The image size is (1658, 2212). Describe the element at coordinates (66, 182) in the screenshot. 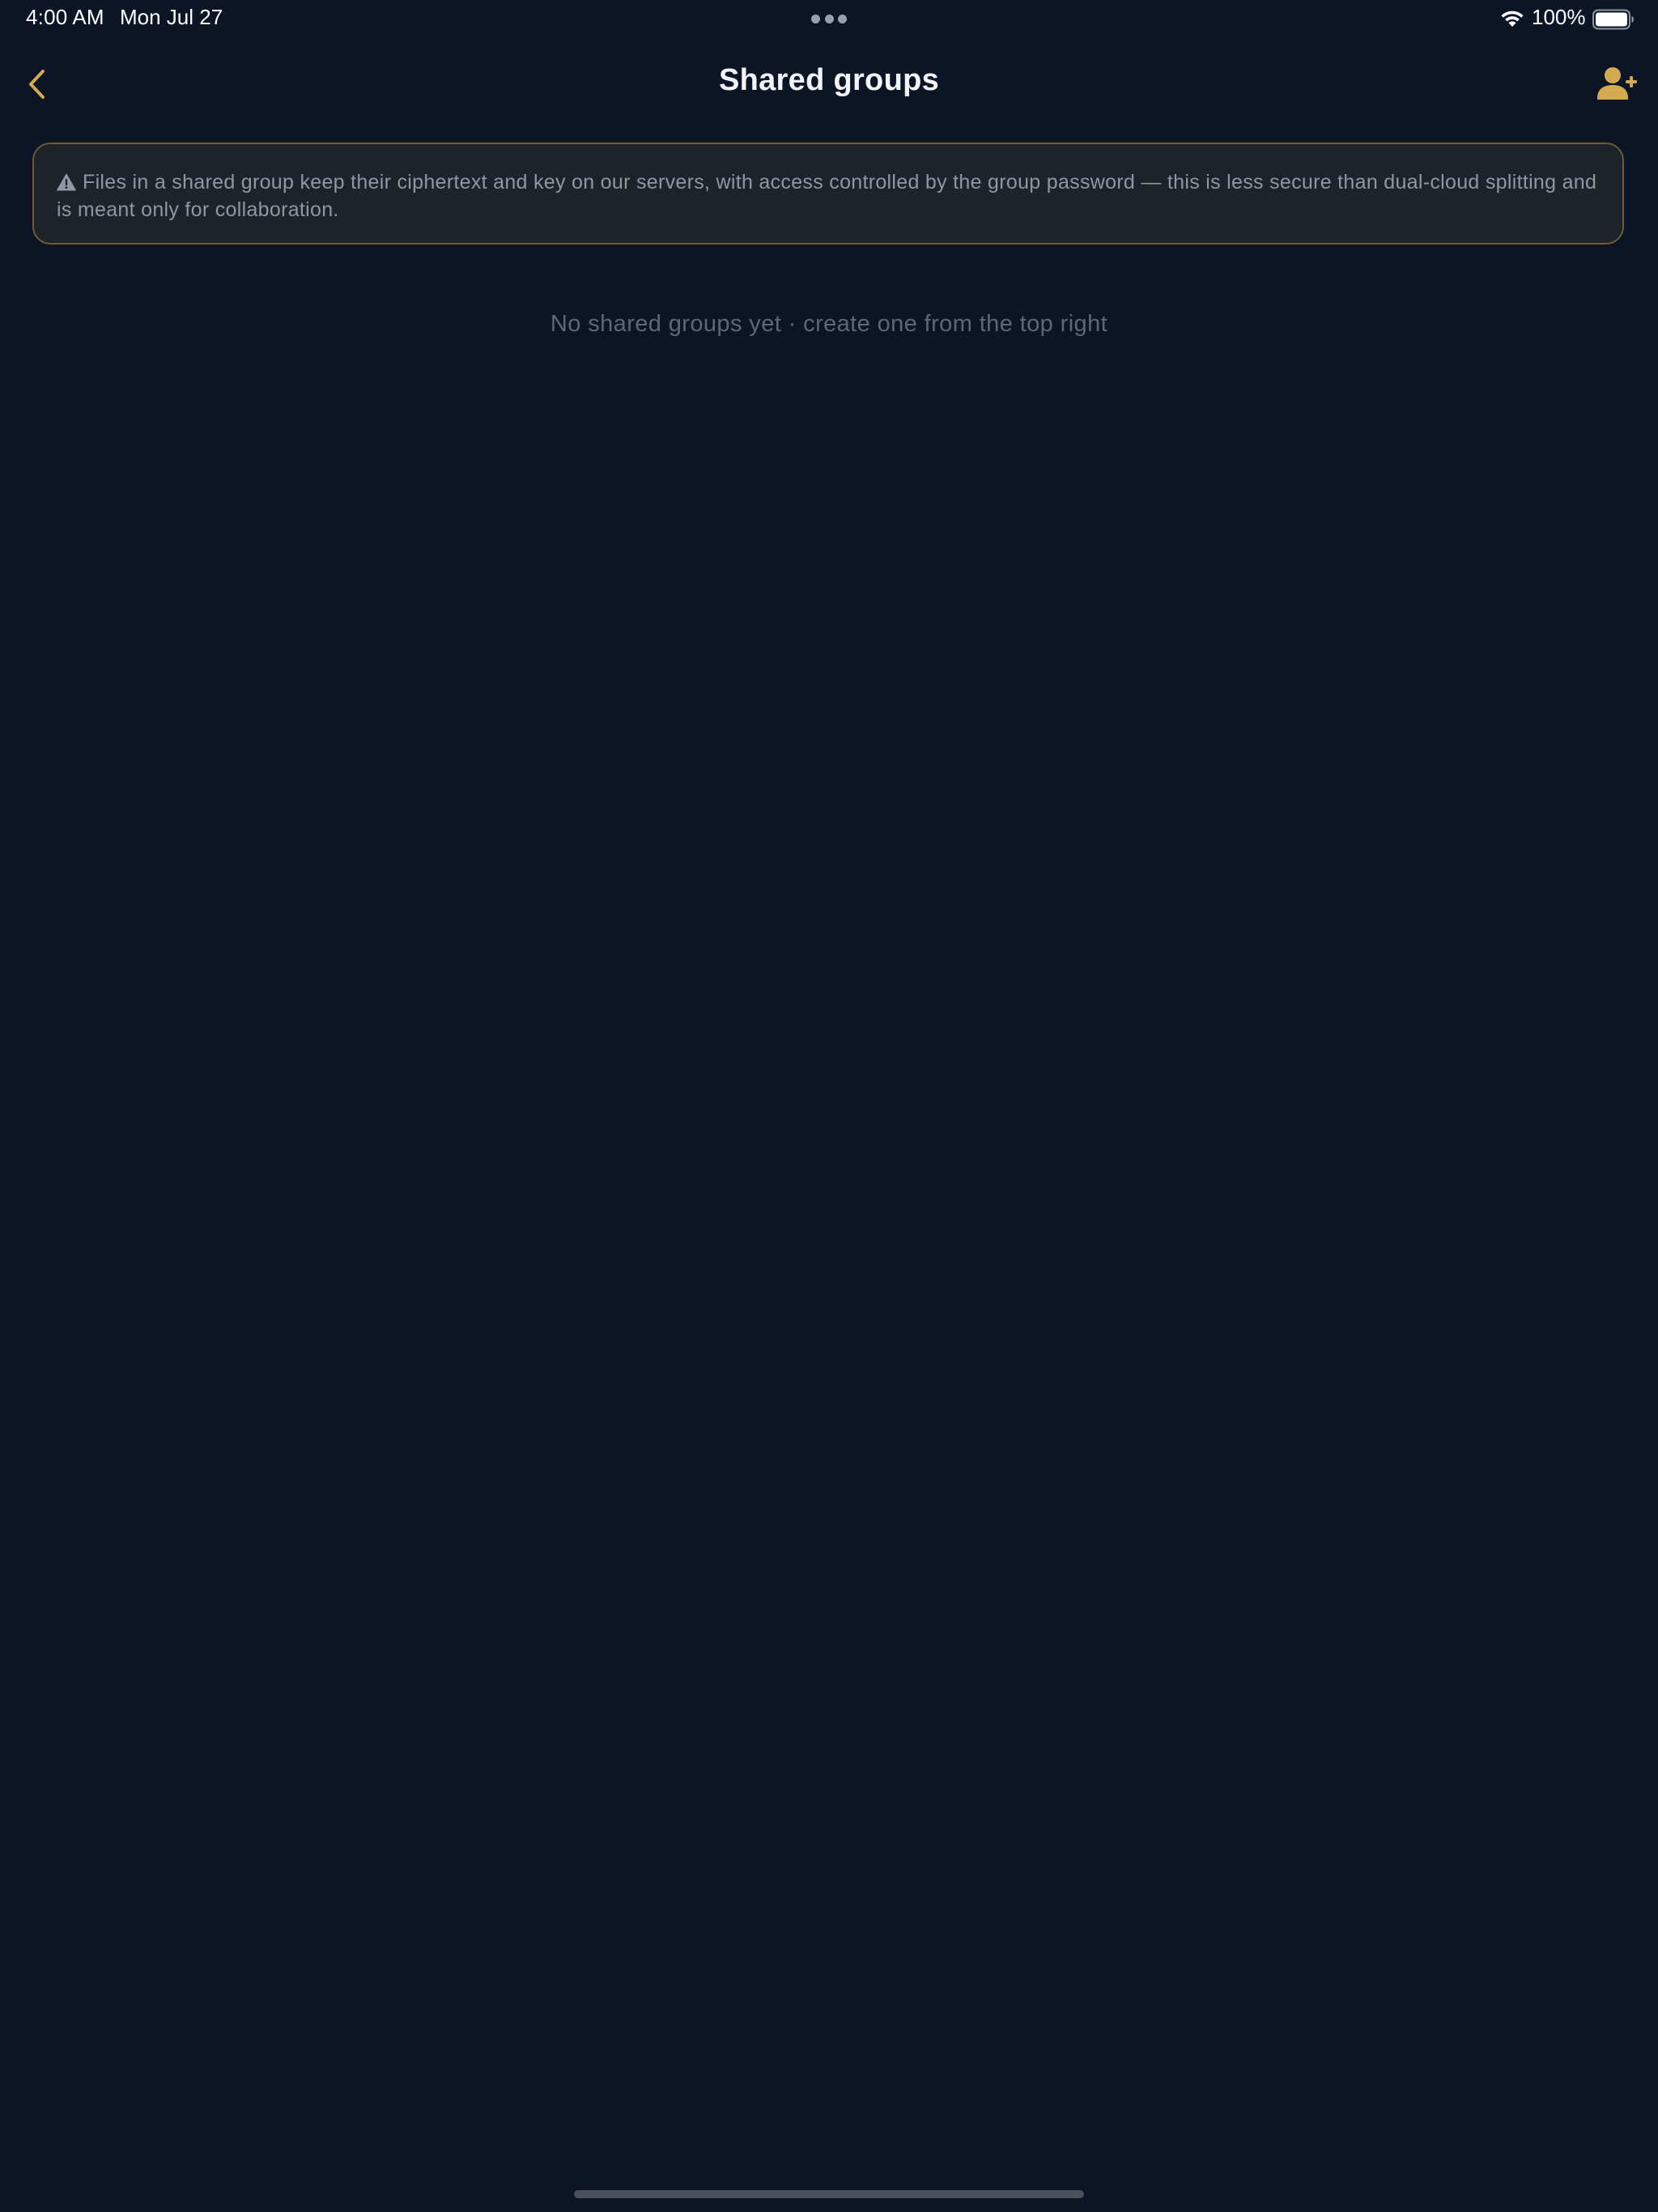

I see `warning-triangle-icon` at that location.